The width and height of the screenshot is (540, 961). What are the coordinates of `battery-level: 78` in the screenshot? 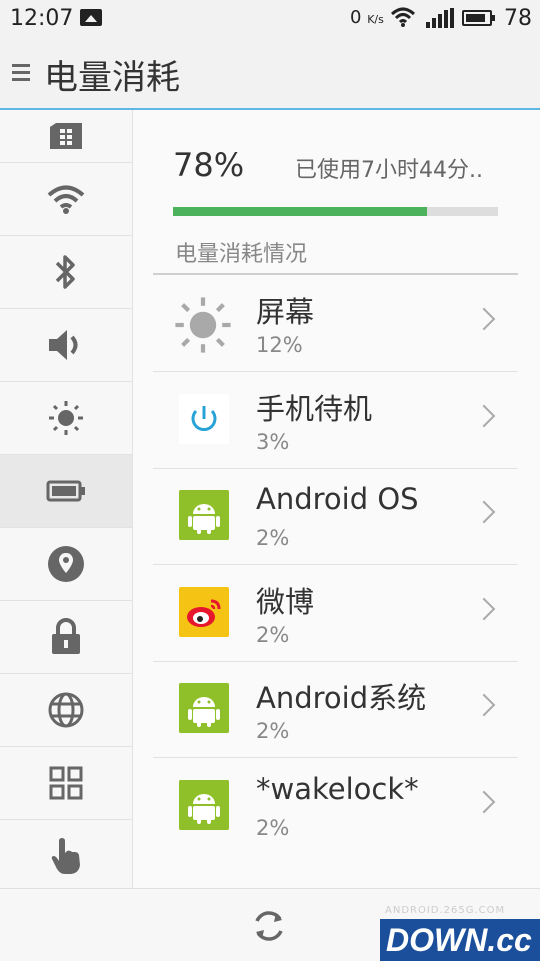 It's located at (518, 18).